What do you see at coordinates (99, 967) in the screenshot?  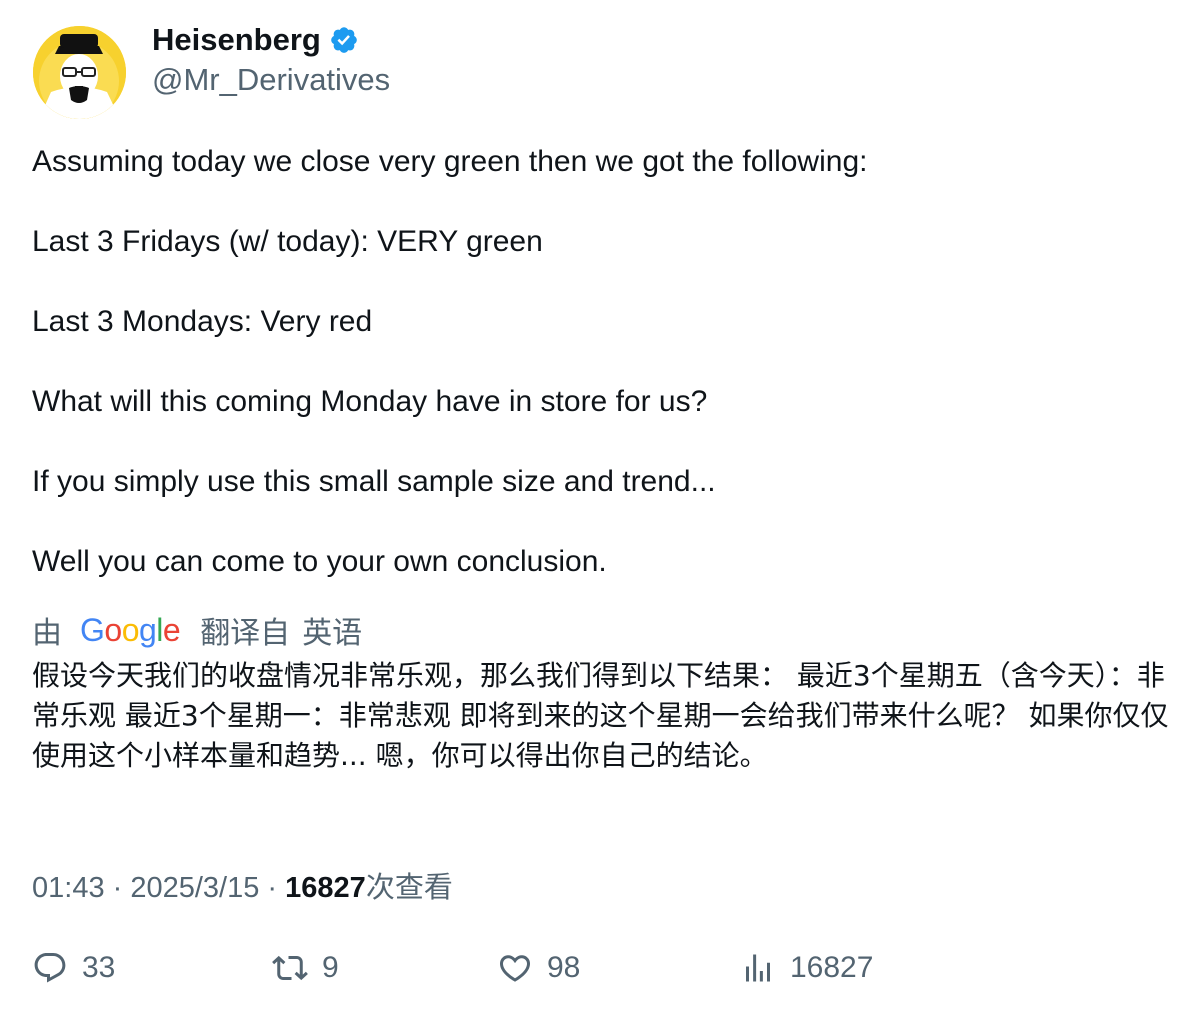 I see `reply-count: 33` at bounding box center [99, 967].